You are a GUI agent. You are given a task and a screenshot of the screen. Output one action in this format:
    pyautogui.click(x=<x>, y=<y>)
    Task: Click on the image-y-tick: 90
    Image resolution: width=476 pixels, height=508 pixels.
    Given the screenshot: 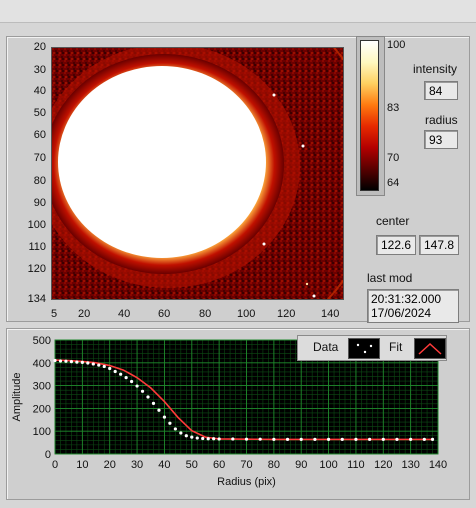 What is the action you would take?
    pyautogui.click(x=39, y=203)
    